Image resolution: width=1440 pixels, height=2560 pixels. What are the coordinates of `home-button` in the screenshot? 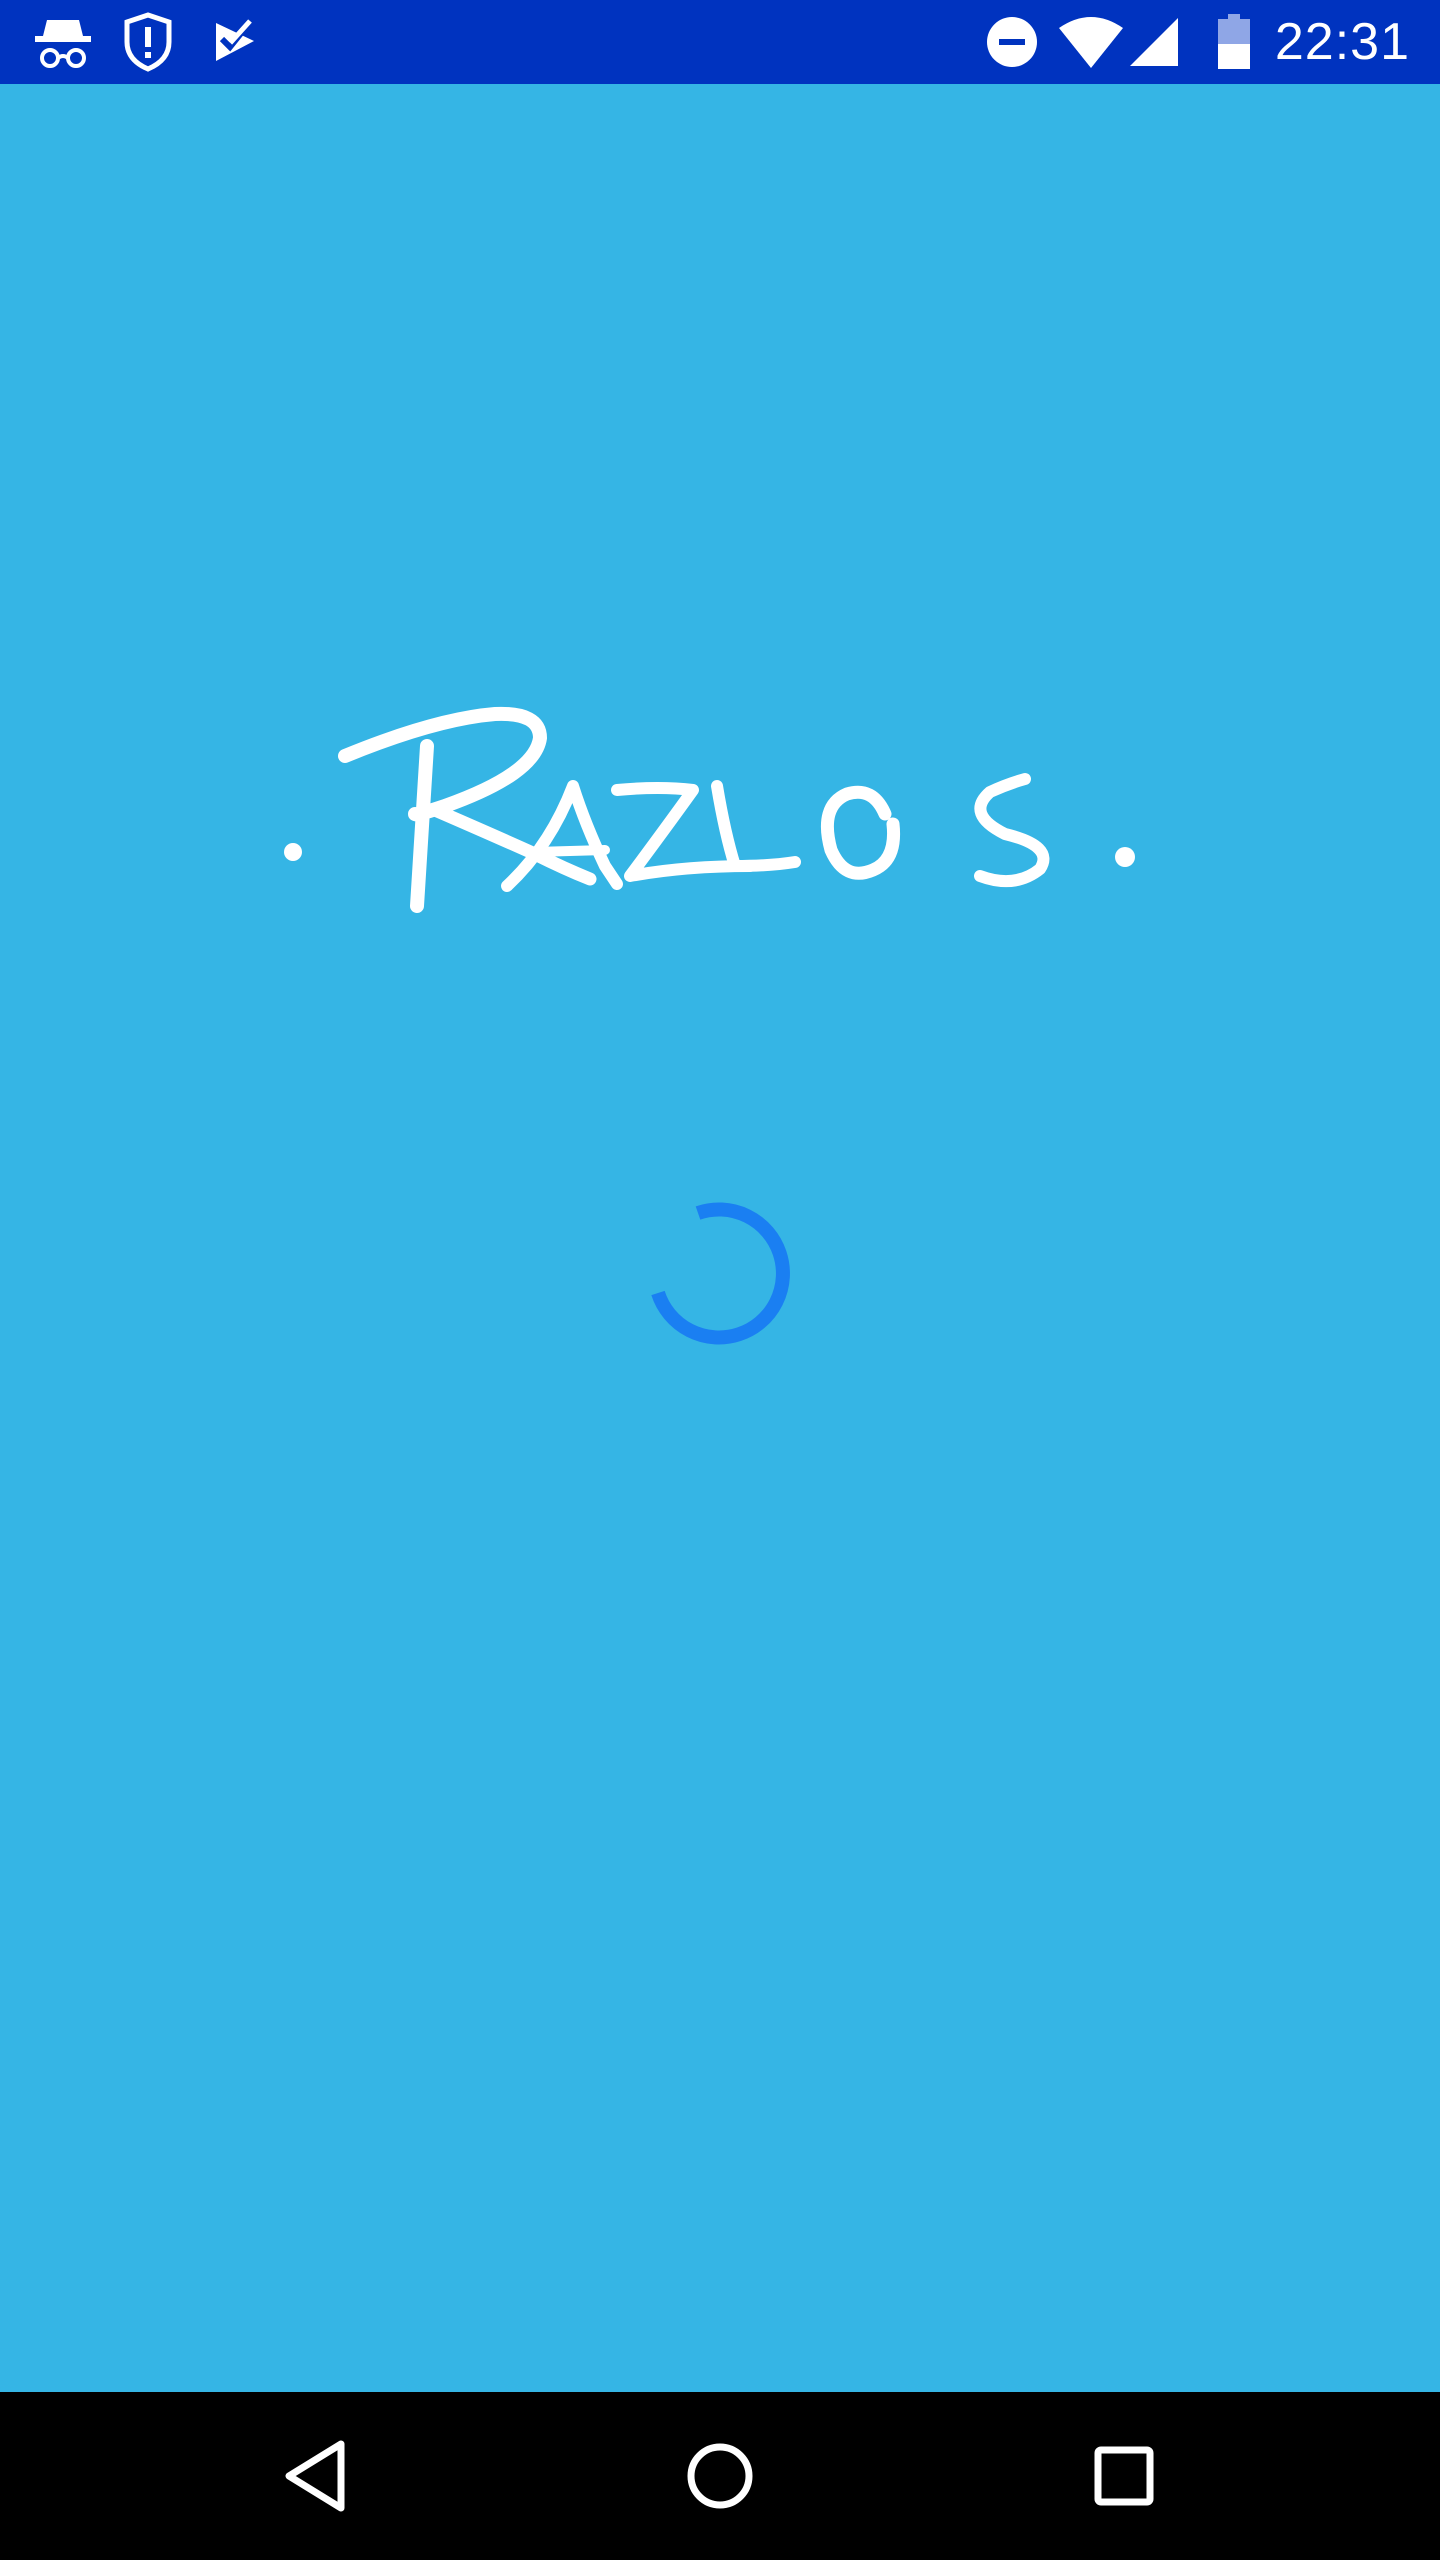 It's located at (720, 2476).